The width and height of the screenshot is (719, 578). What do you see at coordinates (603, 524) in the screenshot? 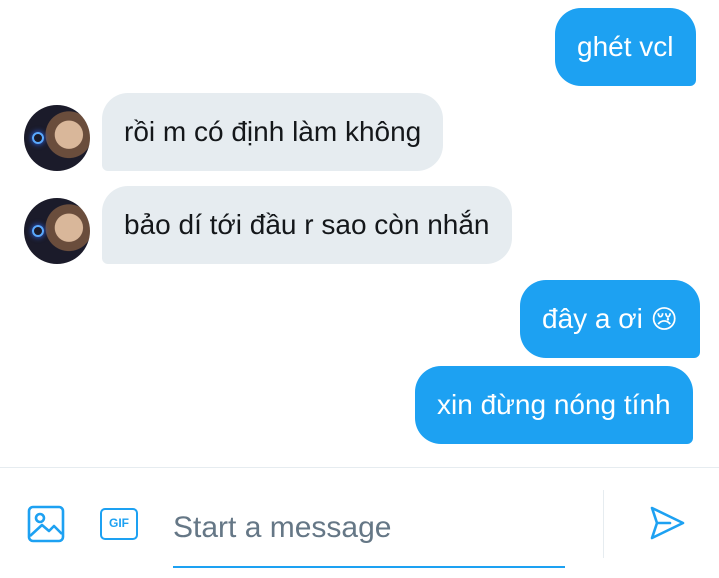
I see `composer-divider` at bounding box center [603, 524].